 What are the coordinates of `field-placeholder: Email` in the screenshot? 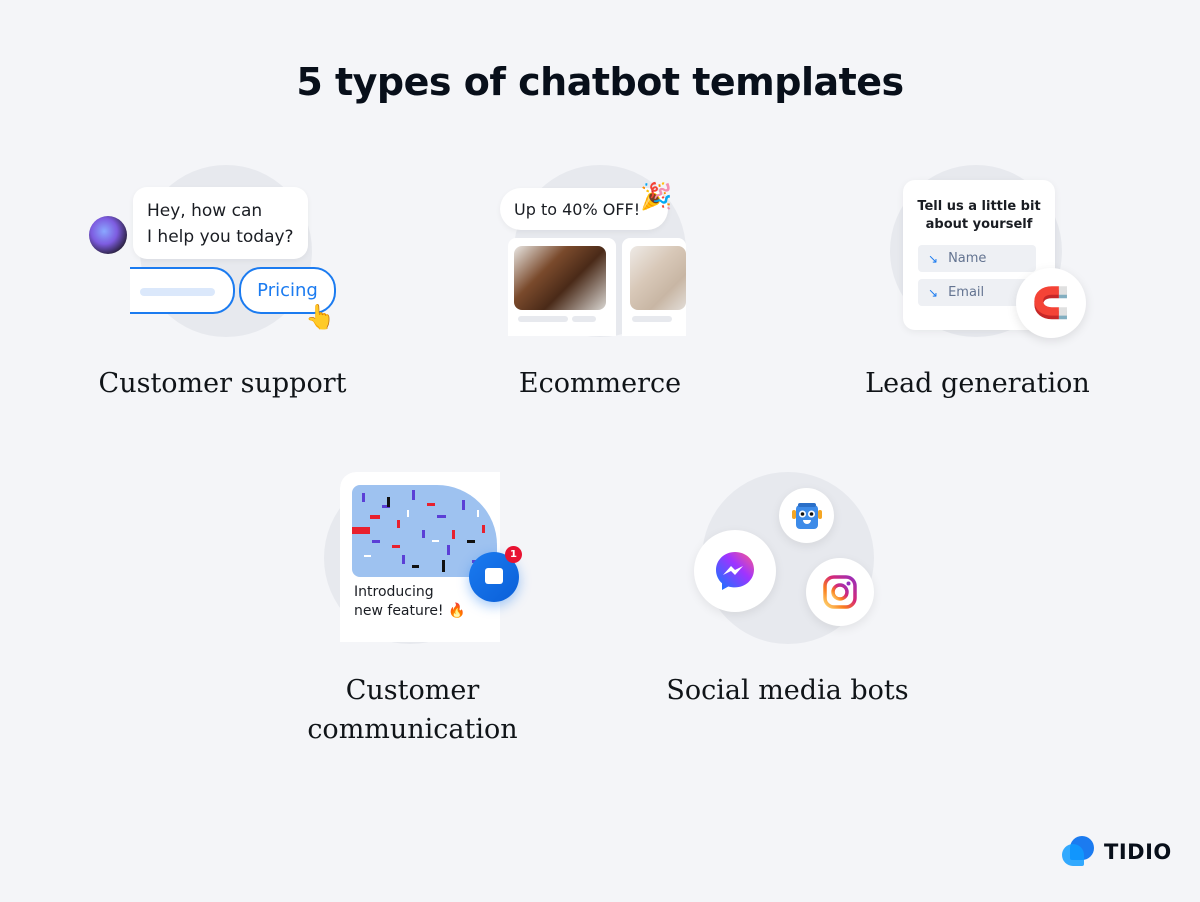 It's located at (966, 292).